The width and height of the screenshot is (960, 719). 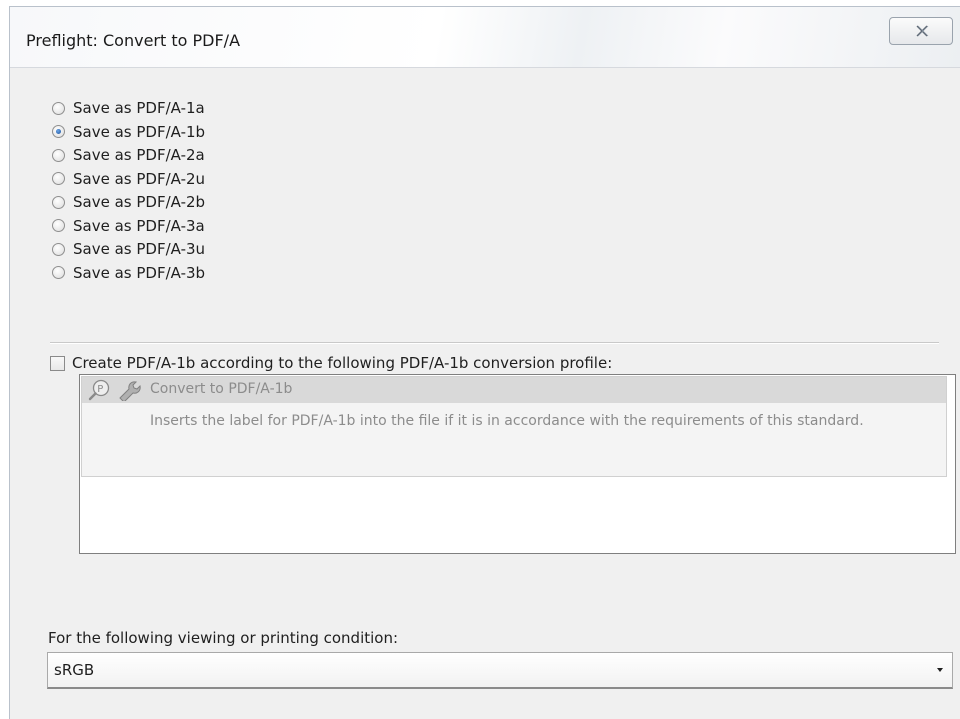 What do you see at coordinates (139, 225) in the screenshot?
I see `radio-label: Save as PDF/A-3a` at bounding box center [139, 225].